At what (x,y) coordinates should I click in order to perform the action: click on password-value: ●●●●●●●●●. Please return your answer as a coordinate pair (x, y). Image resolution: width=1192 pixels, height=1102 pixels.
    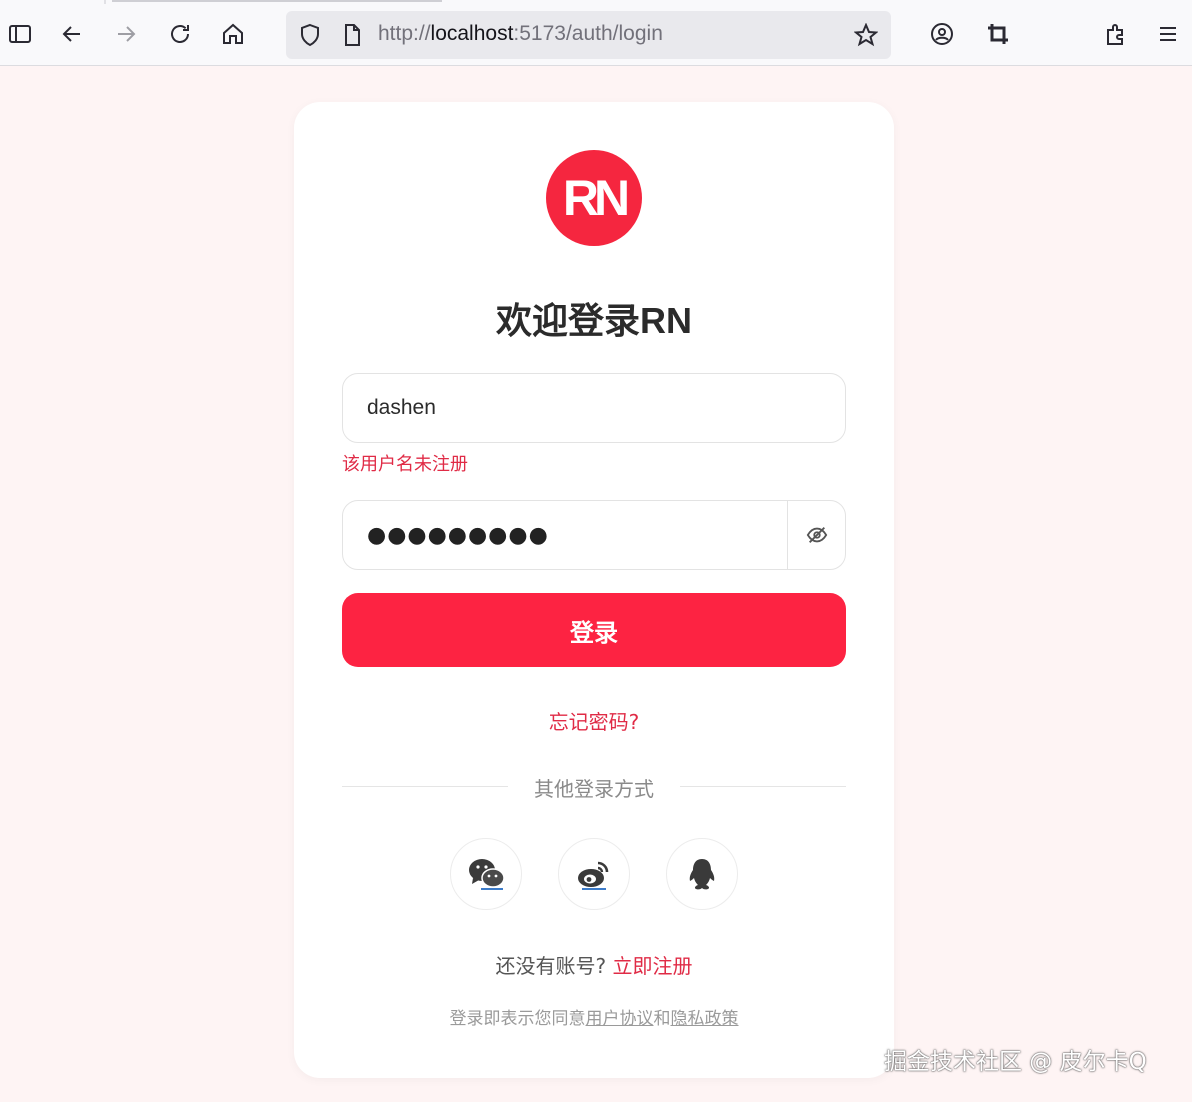
    Looking at the image, I should click on (458, 535).